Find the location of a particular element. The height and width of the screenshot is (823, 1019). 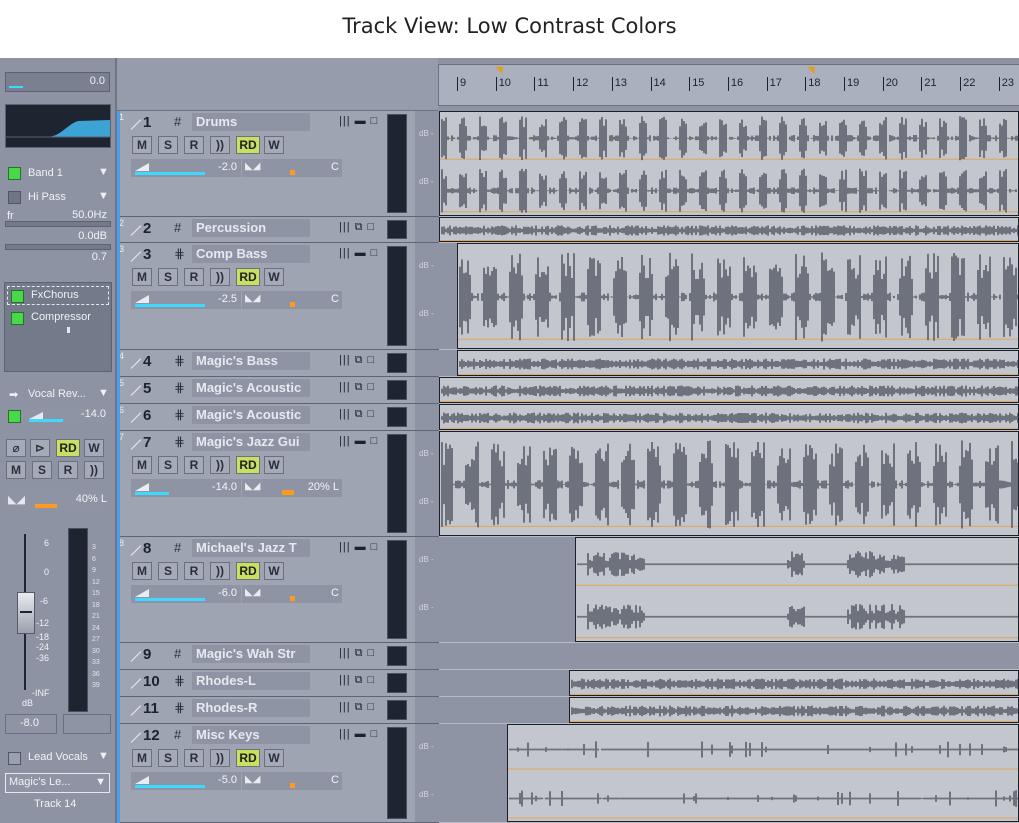

track-header: 9#Magic's Wah Str||| ⧉ □ is located at coordinates (278, 656).